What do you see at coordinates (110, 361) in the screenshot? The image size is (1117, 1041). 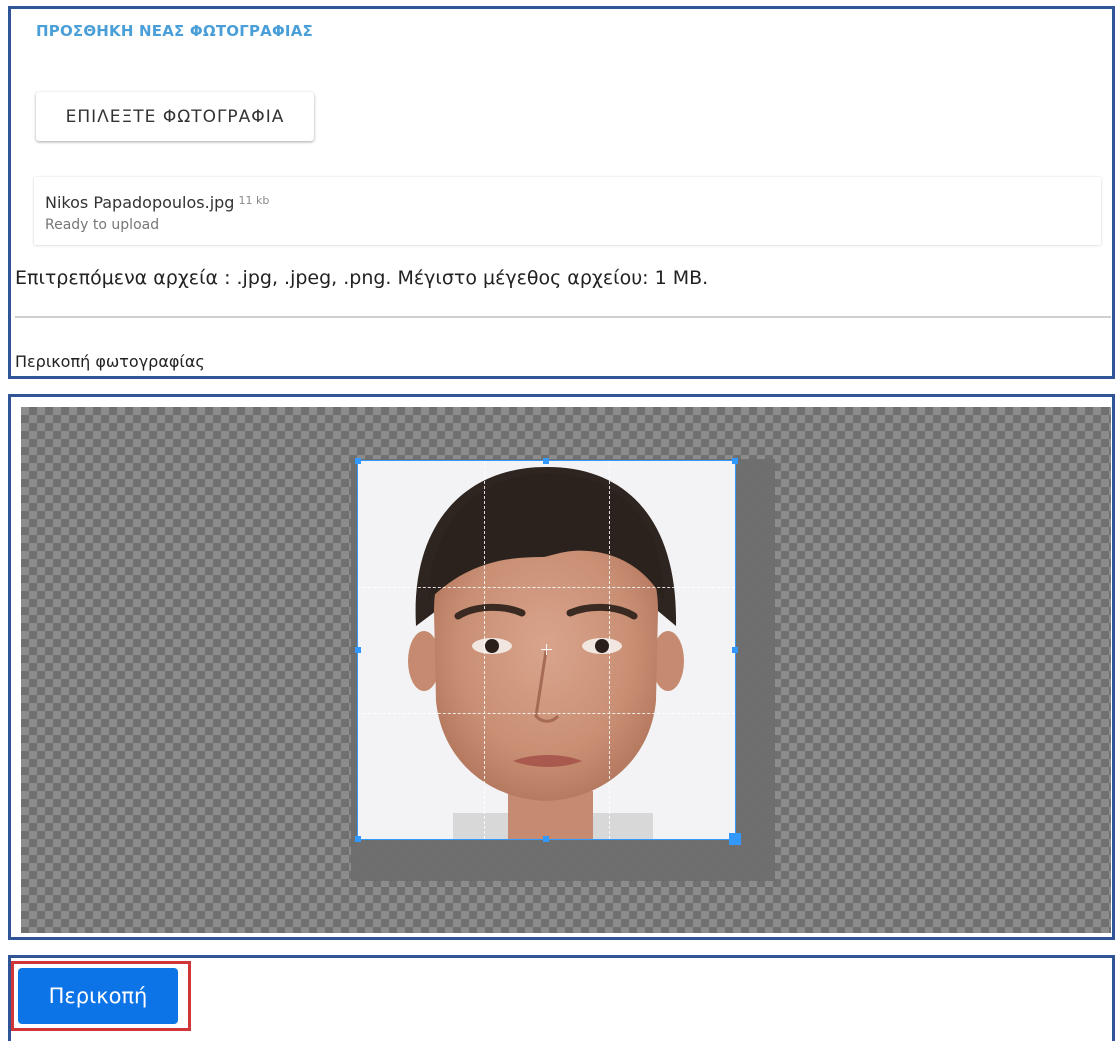 I see `crop-section-label: Περικοπή φωτογραφίας` at bounding box center [110, 361].